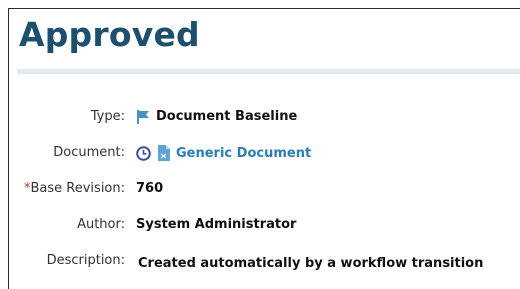 The width and height of the screenshot is (520, 289). Describe the element at coordinates (109, 34) in the screenshot. I see `page-title: Approved` at that location.